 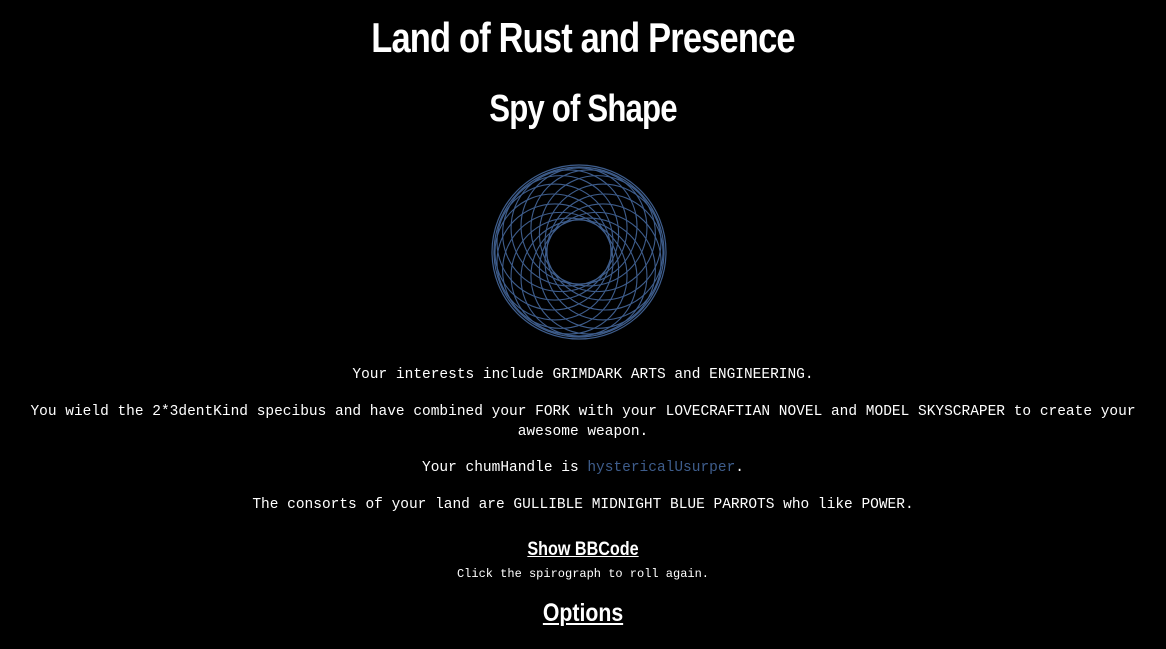 I want to click on spirograph-button, so click(x=579, y=252).